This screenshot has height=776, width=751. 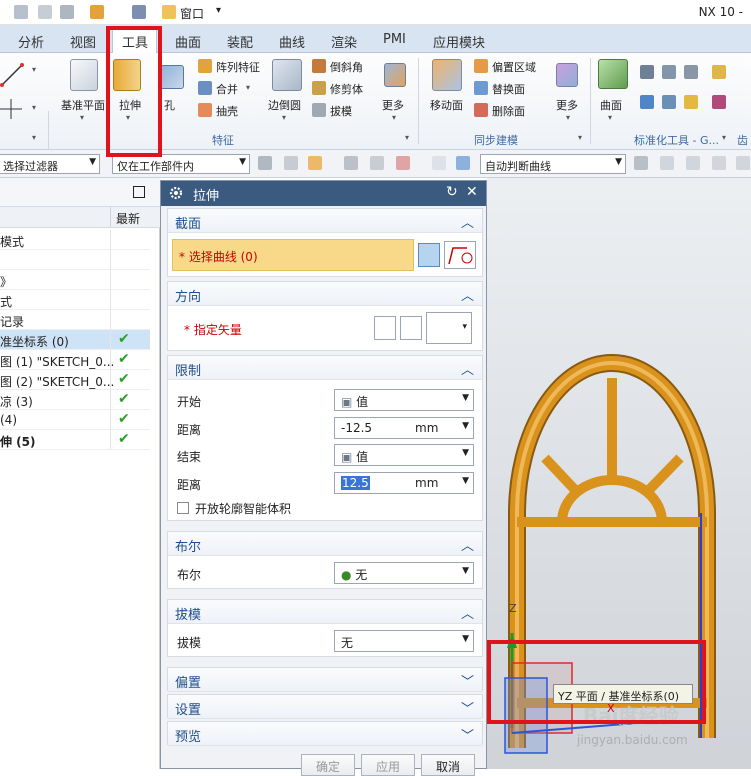 What do you see at coordinates (439, 163) in the screenshot?
I see `face-icon` at bounding box center [439, 163].